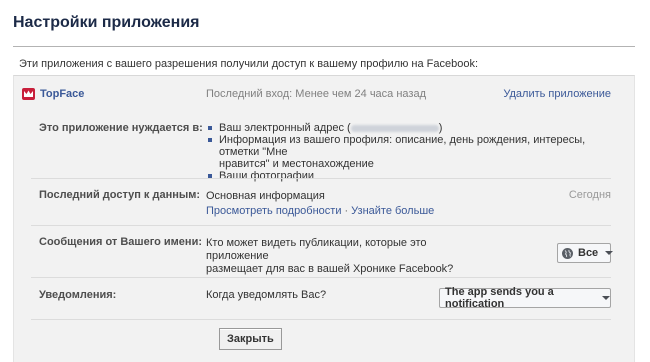 Image resolution: width=650 pixels, height=362 pixels. I want to click on last-access-links: Просмотреть подробности · Узнайте больше, so click(406, 211).